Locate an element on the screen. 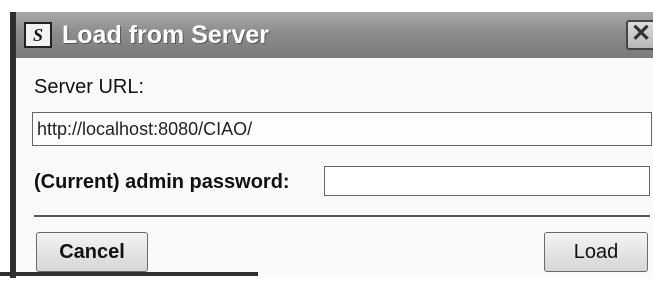 The width and height of the screenshot is (653, 292). window-edge is located at coordinates (129, 274).